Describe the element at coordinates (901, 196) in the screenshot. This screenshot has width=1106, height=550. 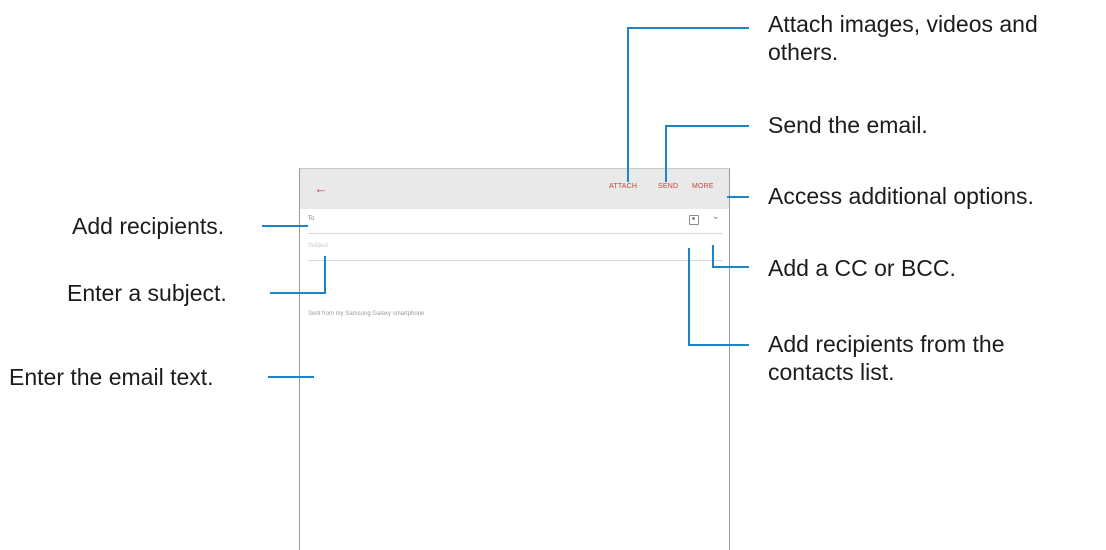
I see `callout-more: Access additional options.` at that location.